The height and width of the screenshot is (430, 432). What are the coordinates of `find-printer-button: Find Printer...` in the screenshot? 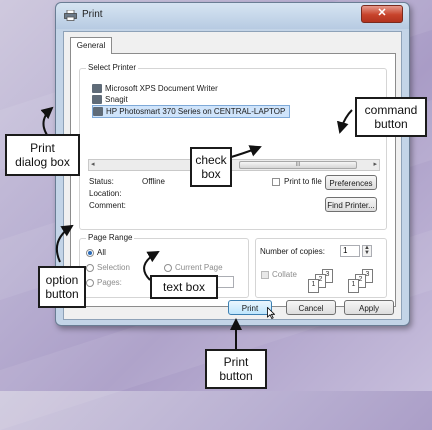 It's located at (351, 204).